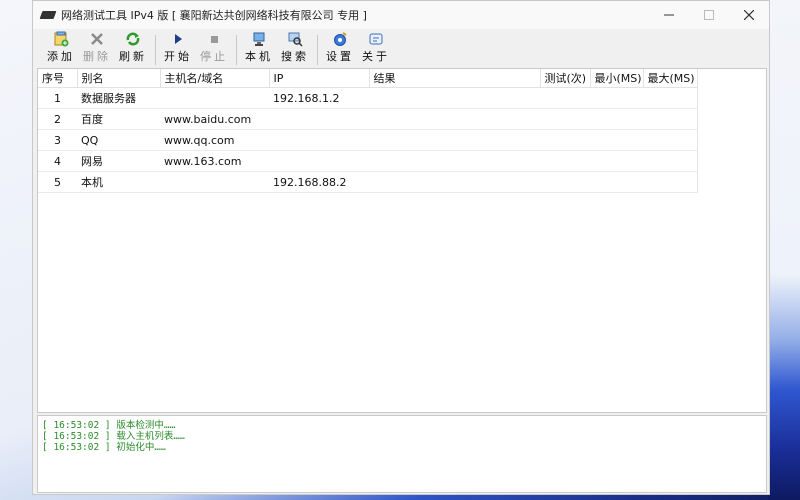 This screenshot has width=800, height=500. I want to click on column-header: 别名, so click(119, 78).